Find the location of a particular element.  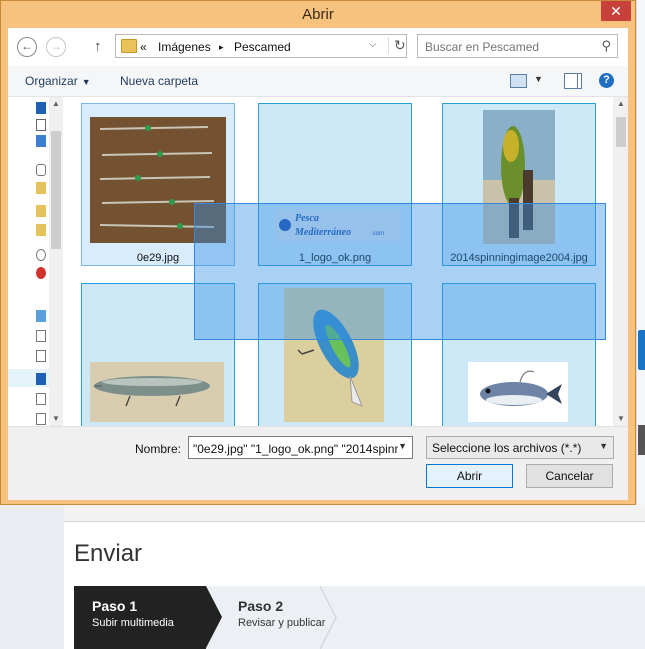

background-dark-icon is located at coordinates (641, 440).